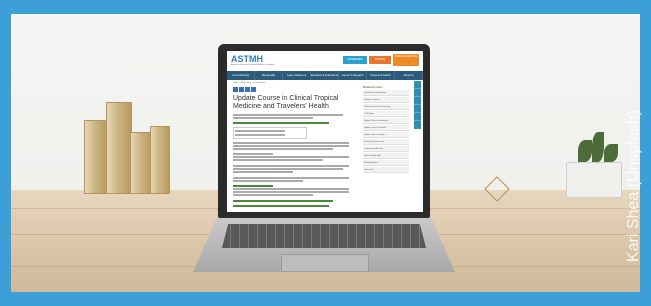 The height and width of the screenshot is (306, 651). What do you see at coordinates (297, 78) in the screenshot?
I see `nav-learn: Learn, Advance & Engage` at bounding box center [297, 78].